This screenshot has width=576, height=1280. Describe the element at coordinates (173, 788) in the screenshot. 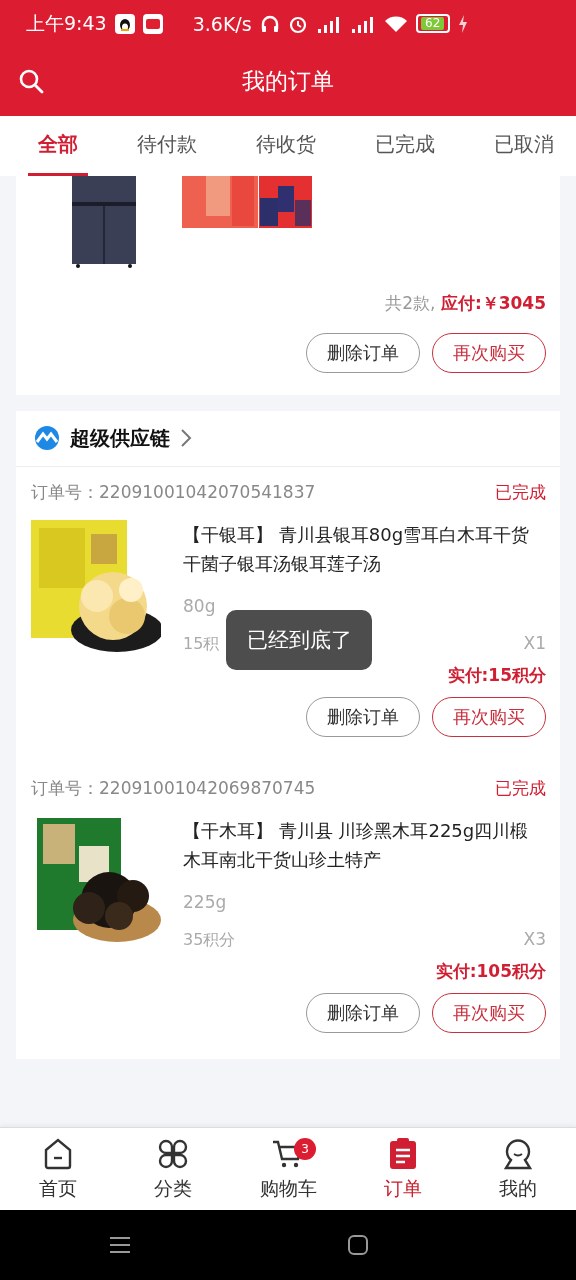

I see `order-number: 订单号：22091001042069870745` at that location.